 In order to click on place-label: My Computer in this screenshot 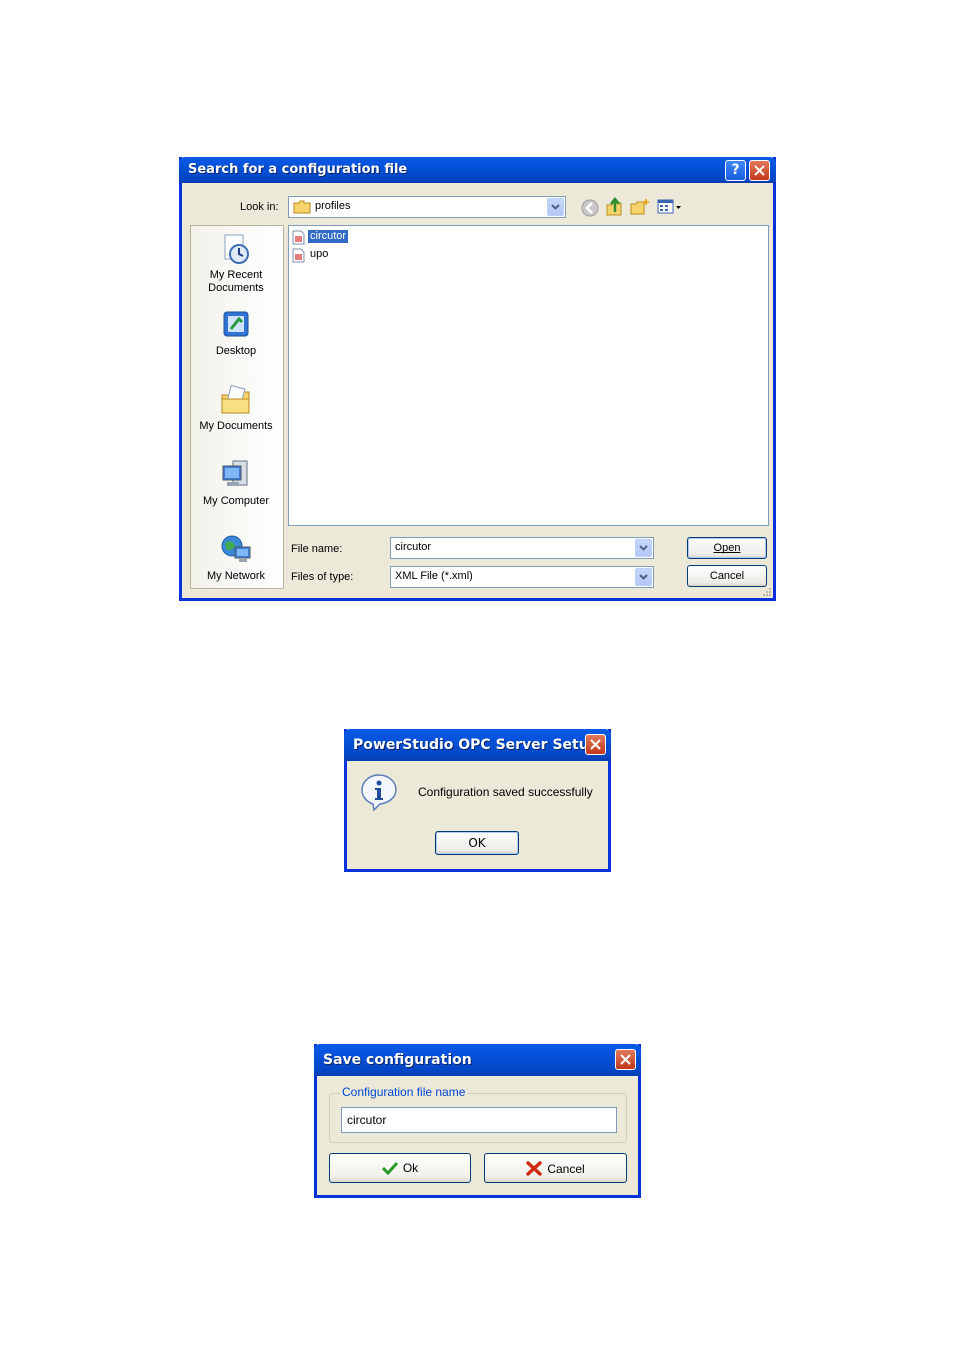, I will do `click(236, 501)`.